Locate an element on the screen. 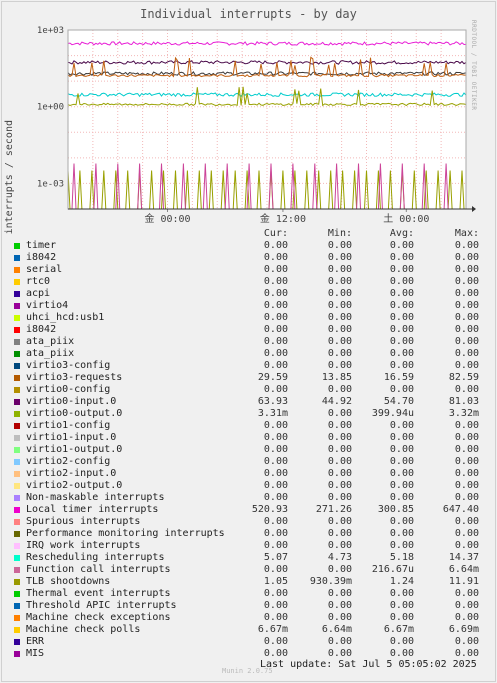 This screenshot has width=497, height=683. legend-name: Spurious interrupts is located at coordinates (83, 521).